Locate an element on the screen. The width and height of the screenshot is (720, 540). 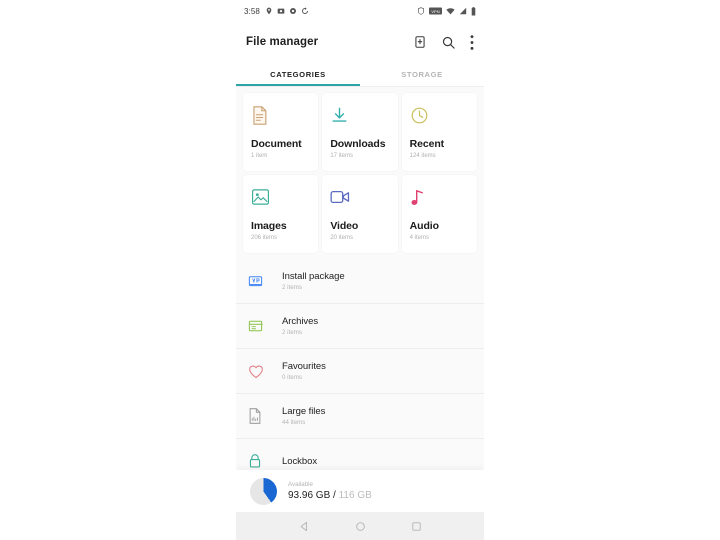
tab-bar: CATEGORIES STORAGE is located at coordinates (360, 74).